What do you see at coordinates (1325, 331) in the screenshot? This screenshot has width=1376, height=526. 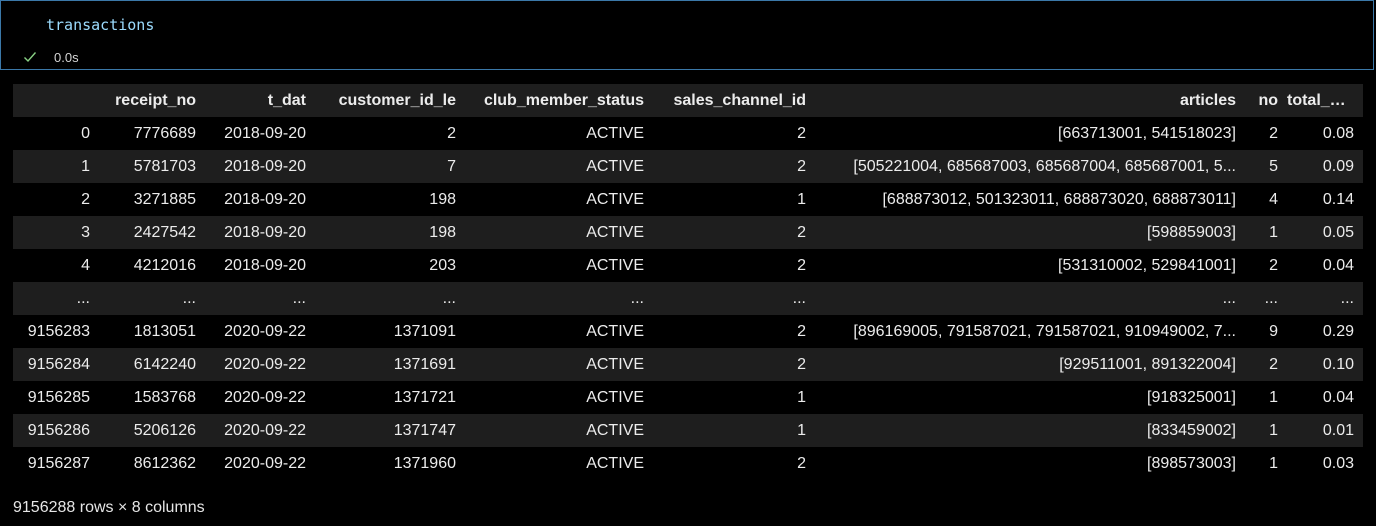 I see `table-cell: 0.29` at bounding box center [1325, 331].